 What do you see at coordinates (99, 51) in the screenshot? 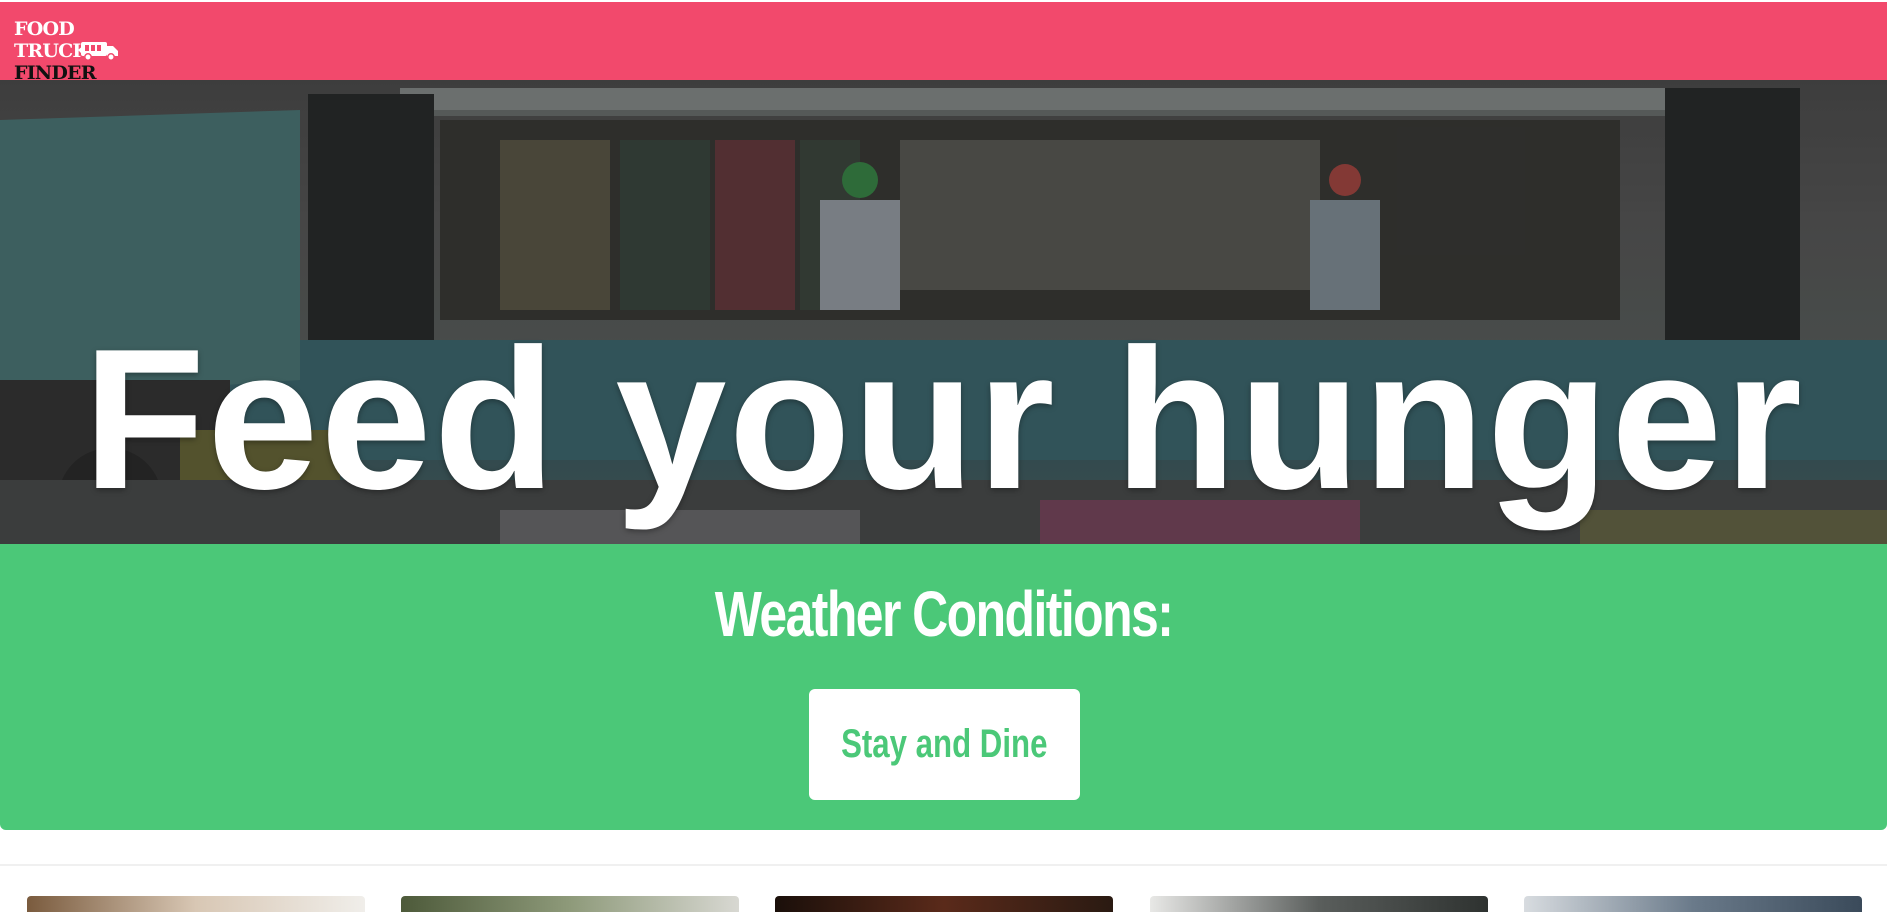
I see `food-truck-icon` at bounding box center [99, 51].